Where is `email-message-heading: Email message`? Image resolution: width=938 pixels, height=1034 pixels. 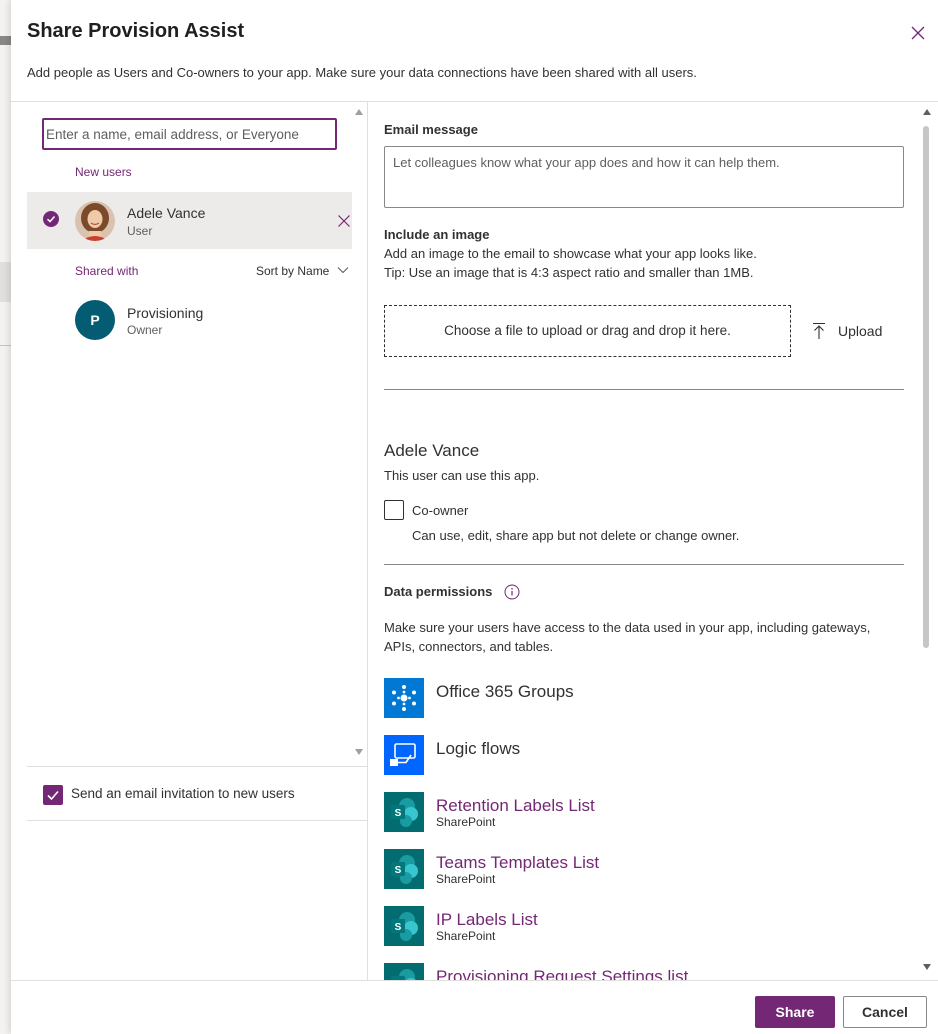
email-message-heading: Email message is located at coordinates (431, 129).